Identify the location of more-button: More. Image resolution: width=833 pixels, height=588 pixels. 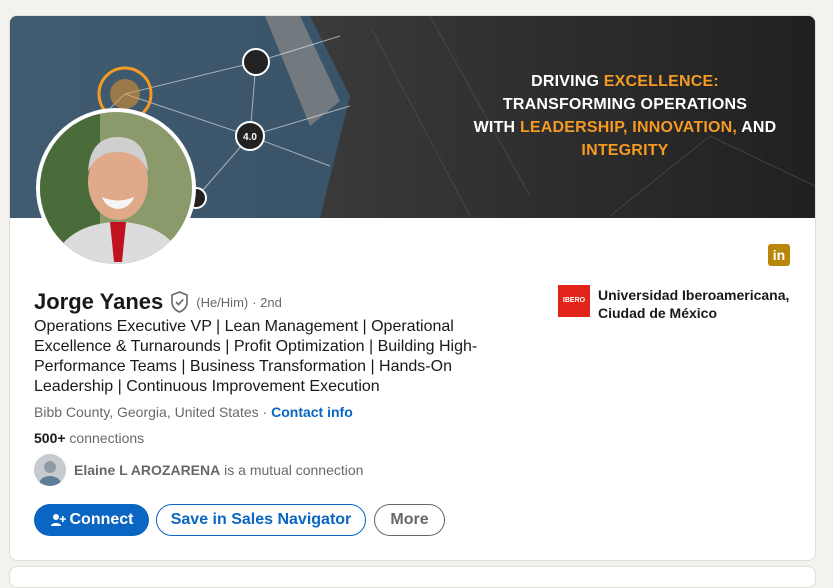
(409, 520).